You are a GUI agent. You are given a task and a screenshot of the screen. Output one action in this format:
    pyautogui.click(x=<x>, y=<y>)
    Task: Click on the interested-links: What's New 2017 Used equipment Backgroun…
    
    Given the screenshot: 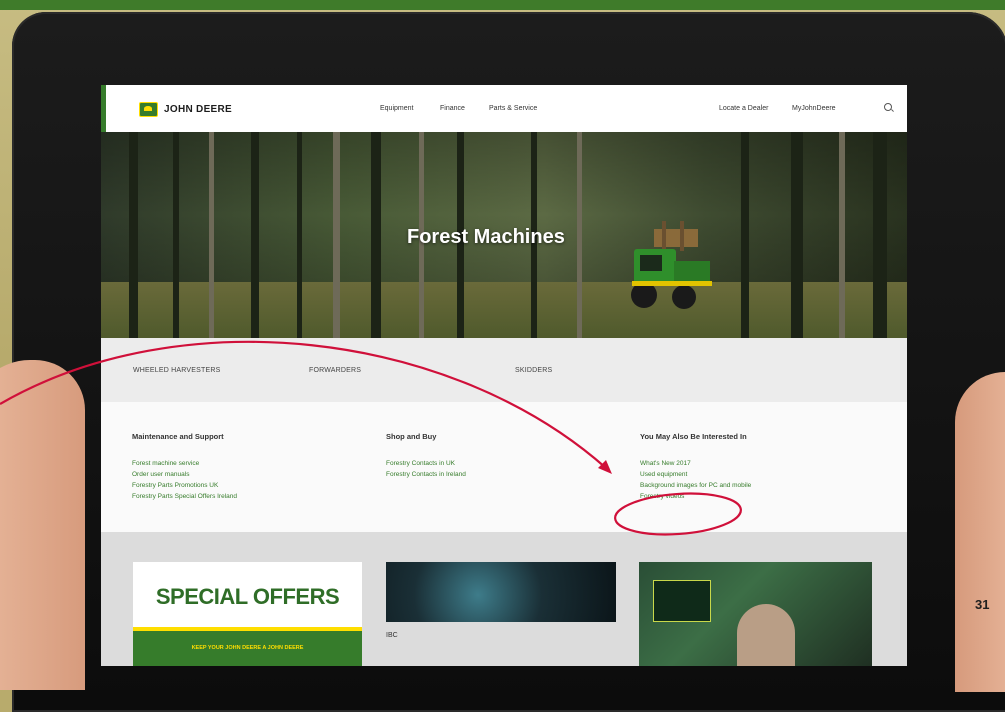 What is the action you would take?
    pyautogui.click(x=695, y=480)
    